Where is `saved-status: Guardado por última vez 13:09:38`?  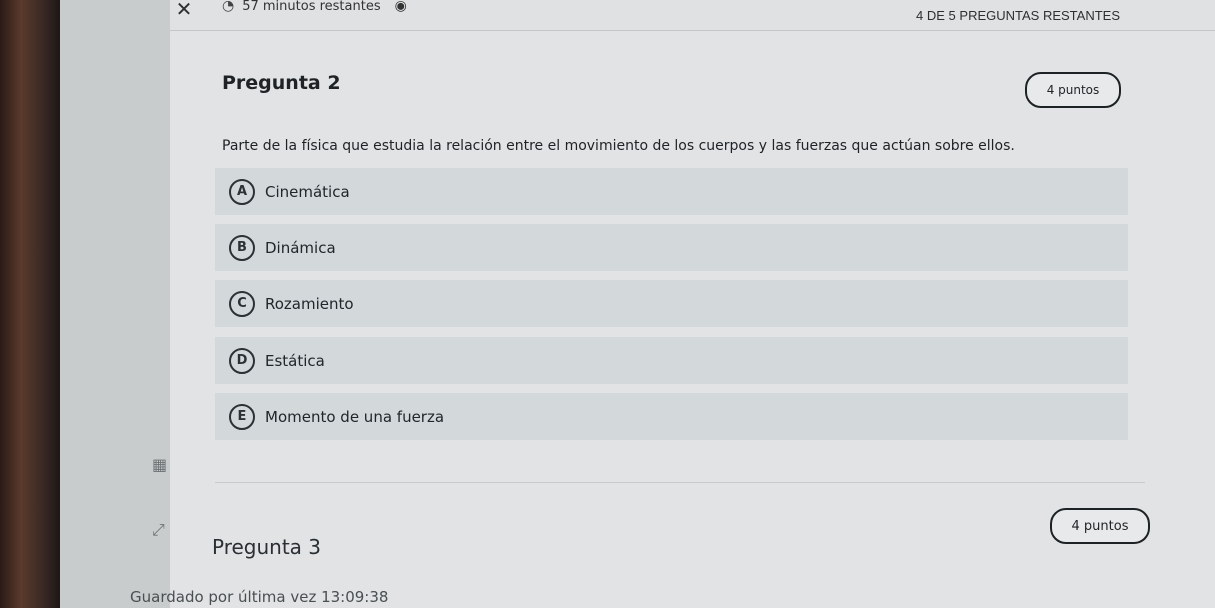
saved-status: Guardado por última vez 13:09:38 is located at coordinates (259, 597).